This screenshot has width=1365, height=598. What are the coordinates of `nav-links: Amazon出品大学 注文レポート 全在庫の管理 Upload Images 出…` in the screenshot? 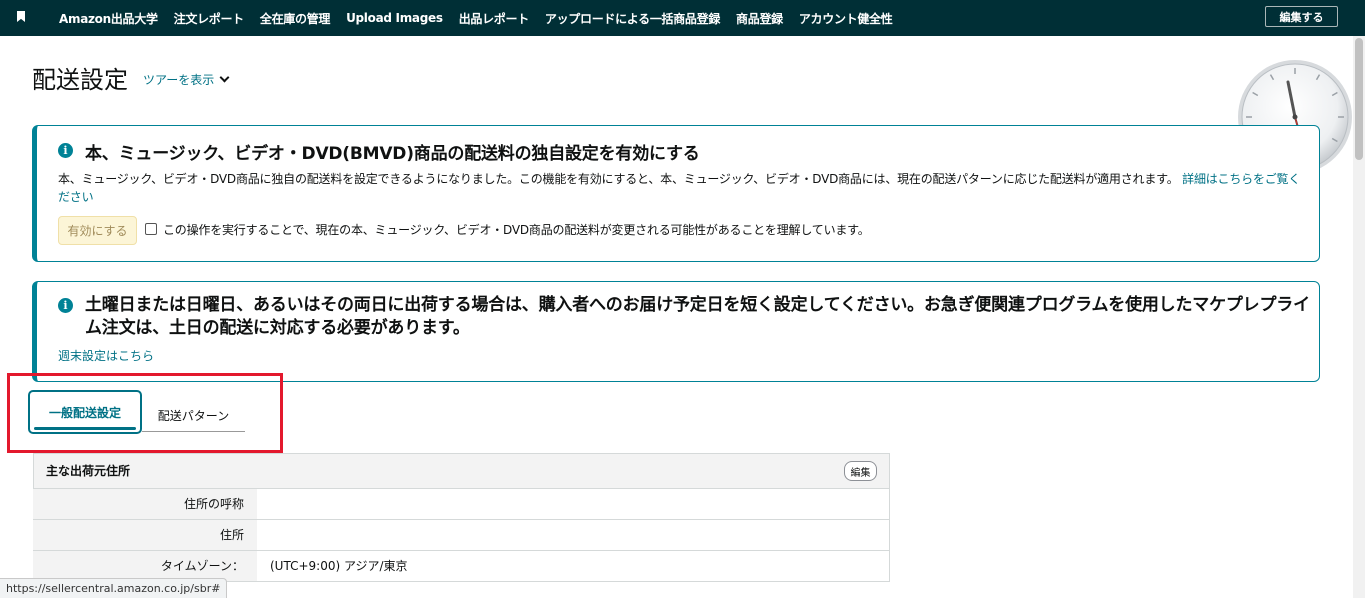 It's located at (483, 18).